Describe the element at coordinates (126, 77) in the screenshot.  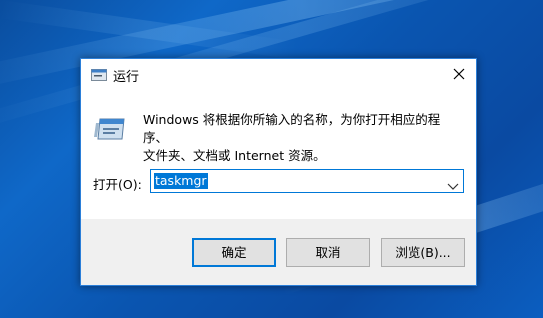
I see `window-title: 运行` at that location.